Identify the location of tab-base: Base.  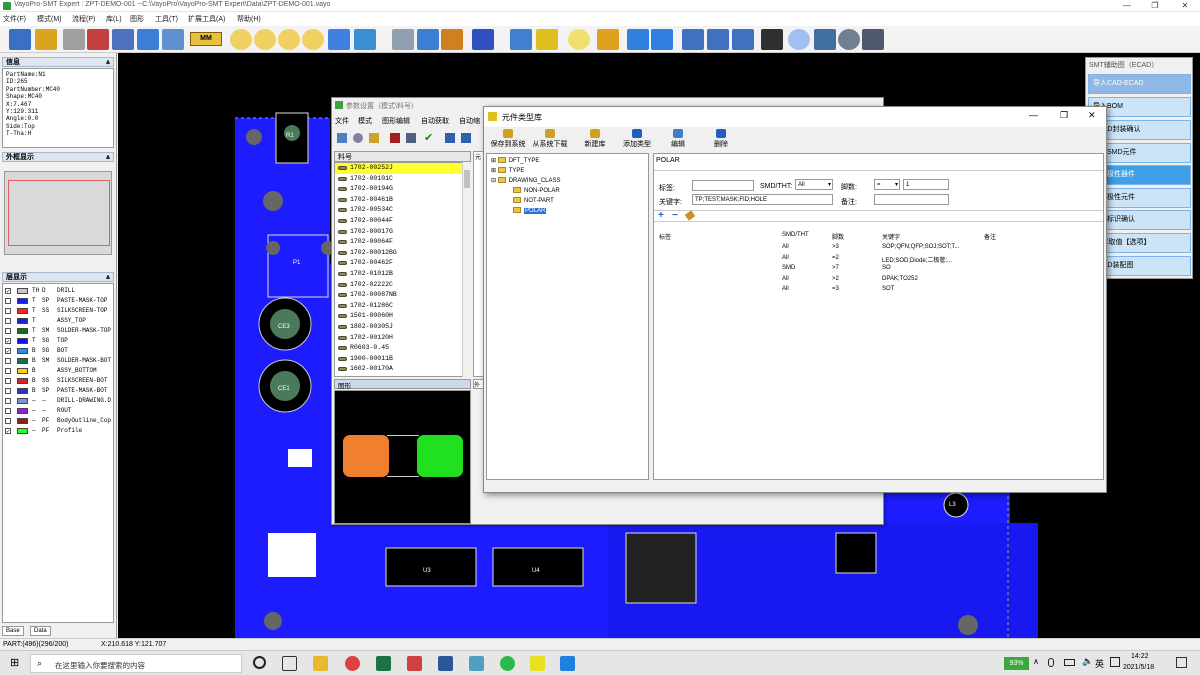
(13, 631).